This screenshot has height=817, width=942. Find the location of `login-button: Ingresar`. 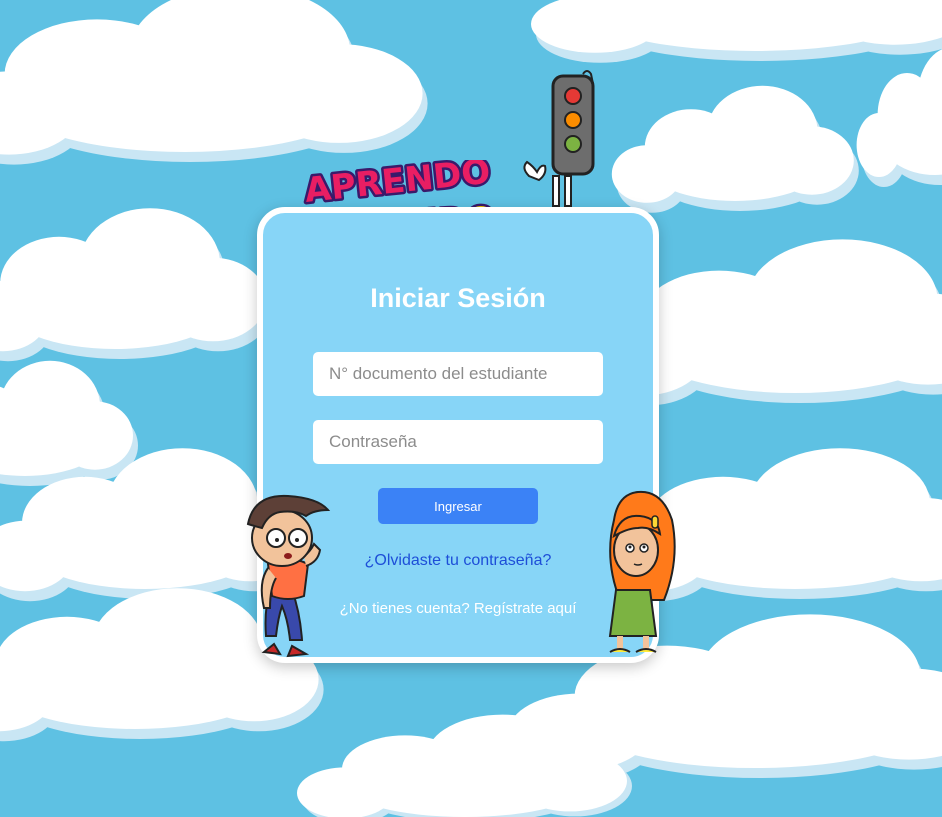

login-button: Ingresar is located at coordinates (458, 506).